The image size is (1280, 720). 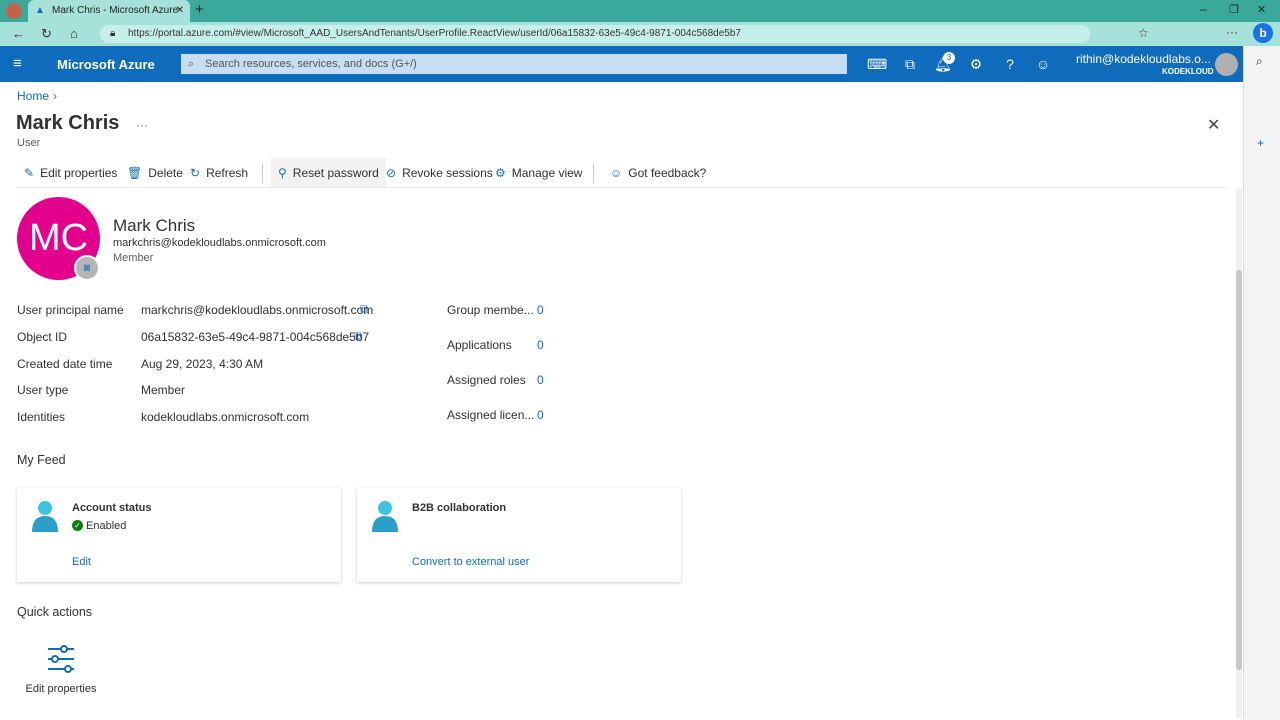 I want to click on block-icon: ⊘, so click(x=391, y=173).